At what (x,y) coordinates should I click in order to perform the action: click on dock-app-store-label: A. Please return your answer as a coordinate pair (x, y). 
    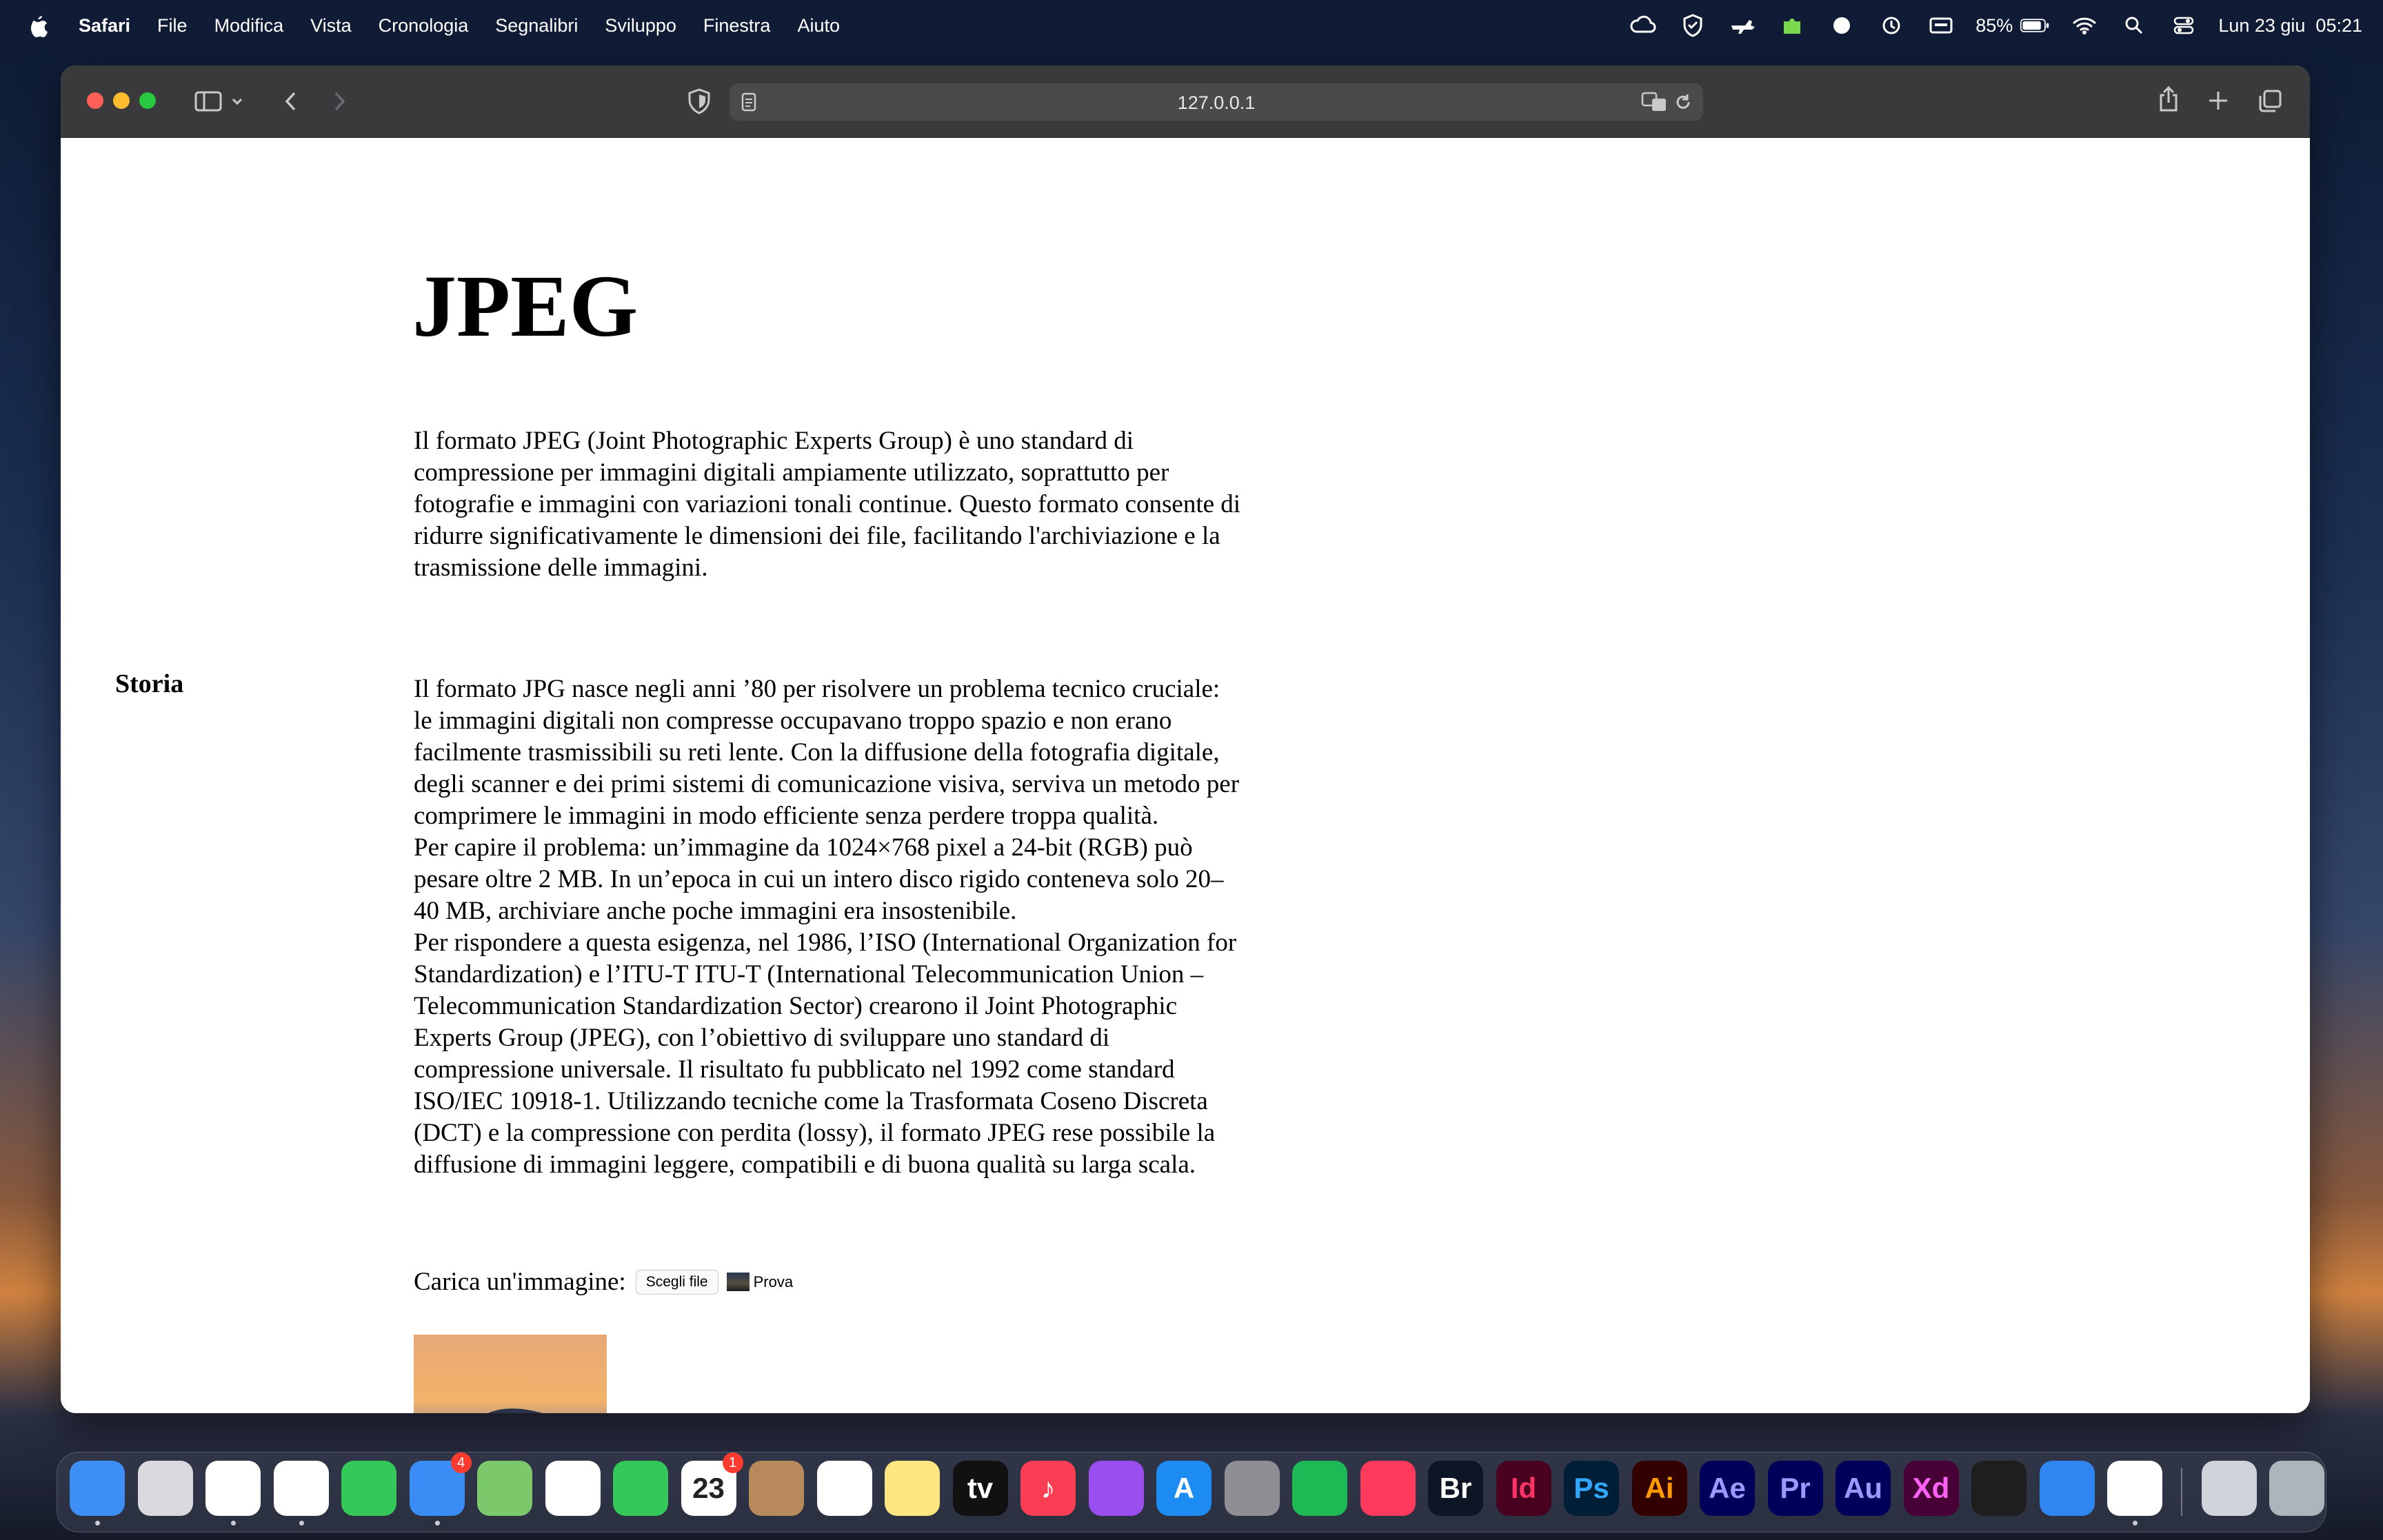
    Looking at the image, I should click on (1184, 1488).